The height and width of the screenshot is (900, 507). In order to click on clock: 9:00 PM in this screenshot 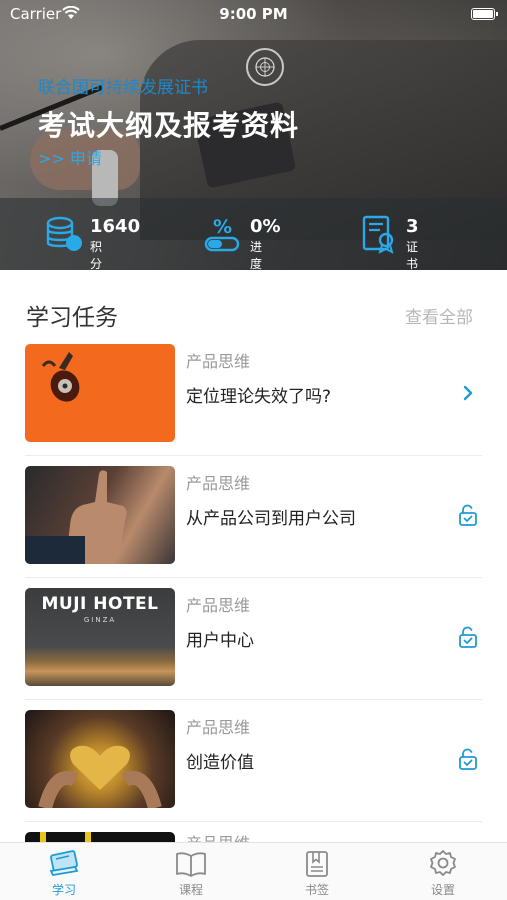, I will do `click(253, 14)`.